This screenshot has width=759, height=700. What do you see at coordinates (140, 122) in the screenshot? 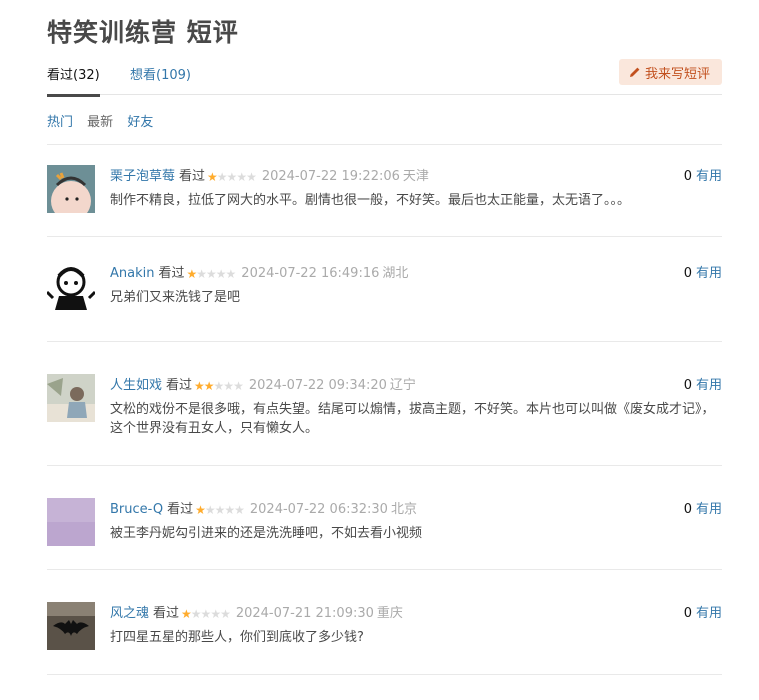
I see `sort-friends: 好友` at bounding box center [140, 122].